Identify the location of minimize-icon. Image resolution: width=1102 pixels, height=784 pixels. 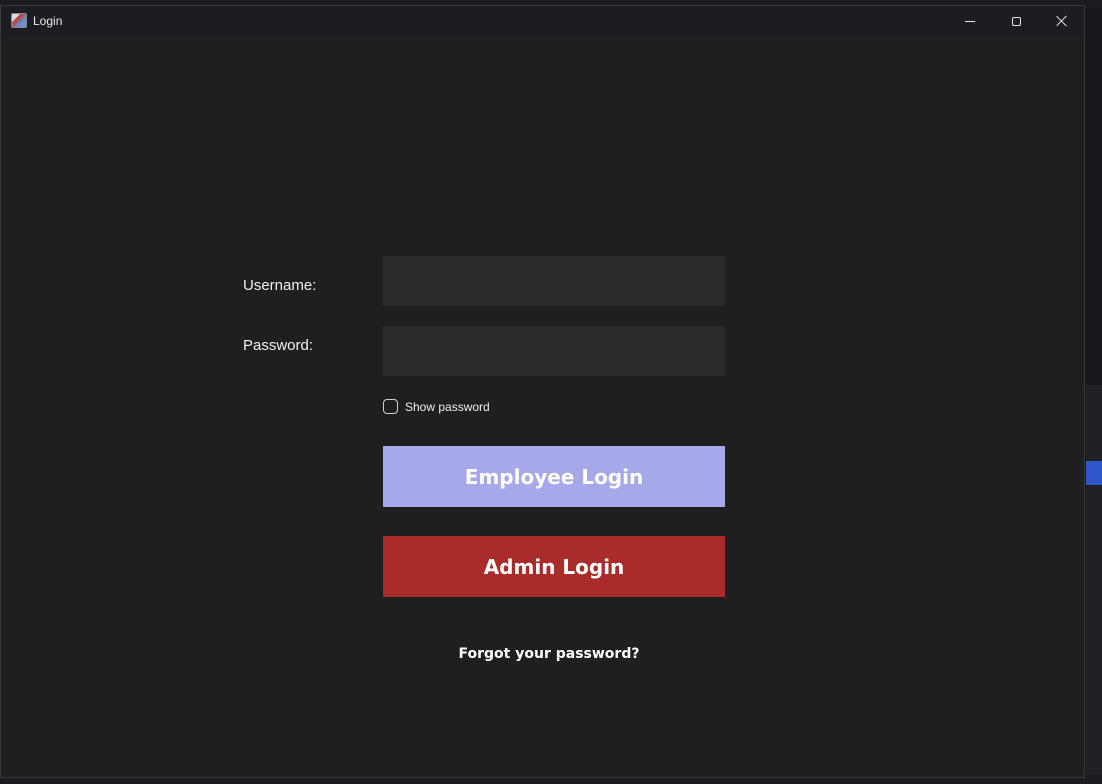
(970, 21).